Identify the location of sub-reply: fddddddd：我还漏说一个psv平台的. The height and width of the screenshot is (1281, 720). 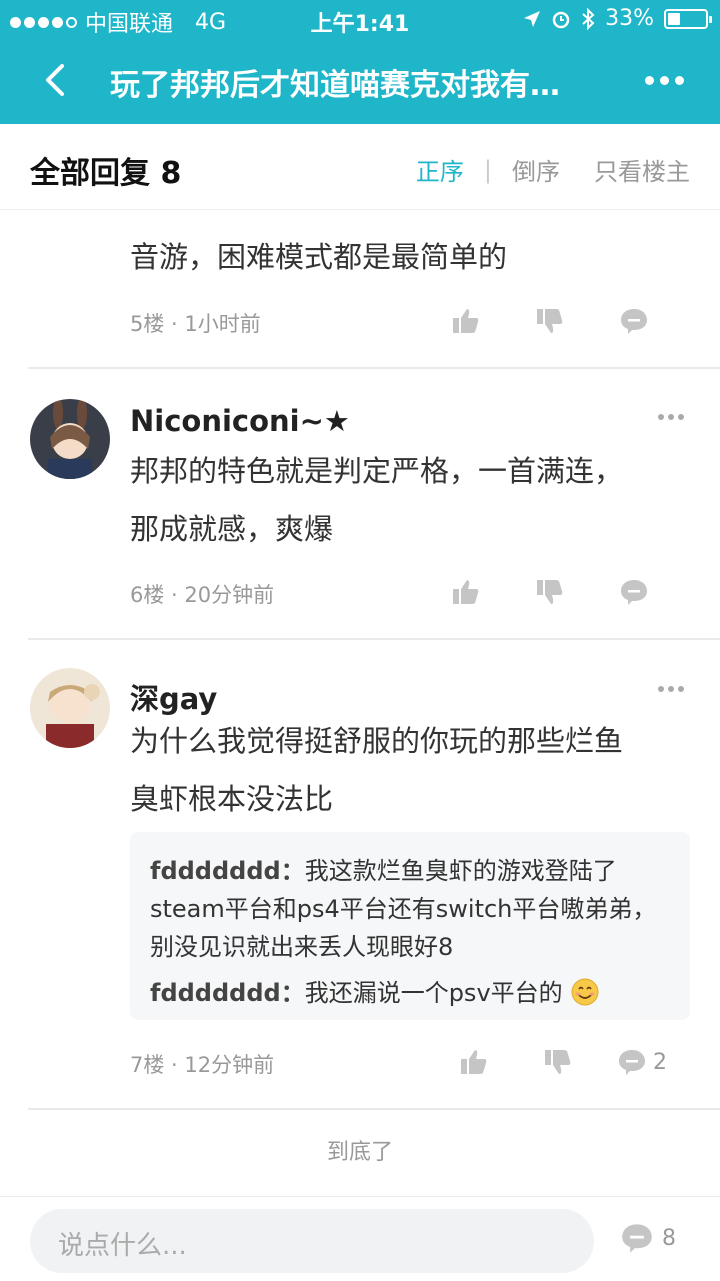
(410, 993).